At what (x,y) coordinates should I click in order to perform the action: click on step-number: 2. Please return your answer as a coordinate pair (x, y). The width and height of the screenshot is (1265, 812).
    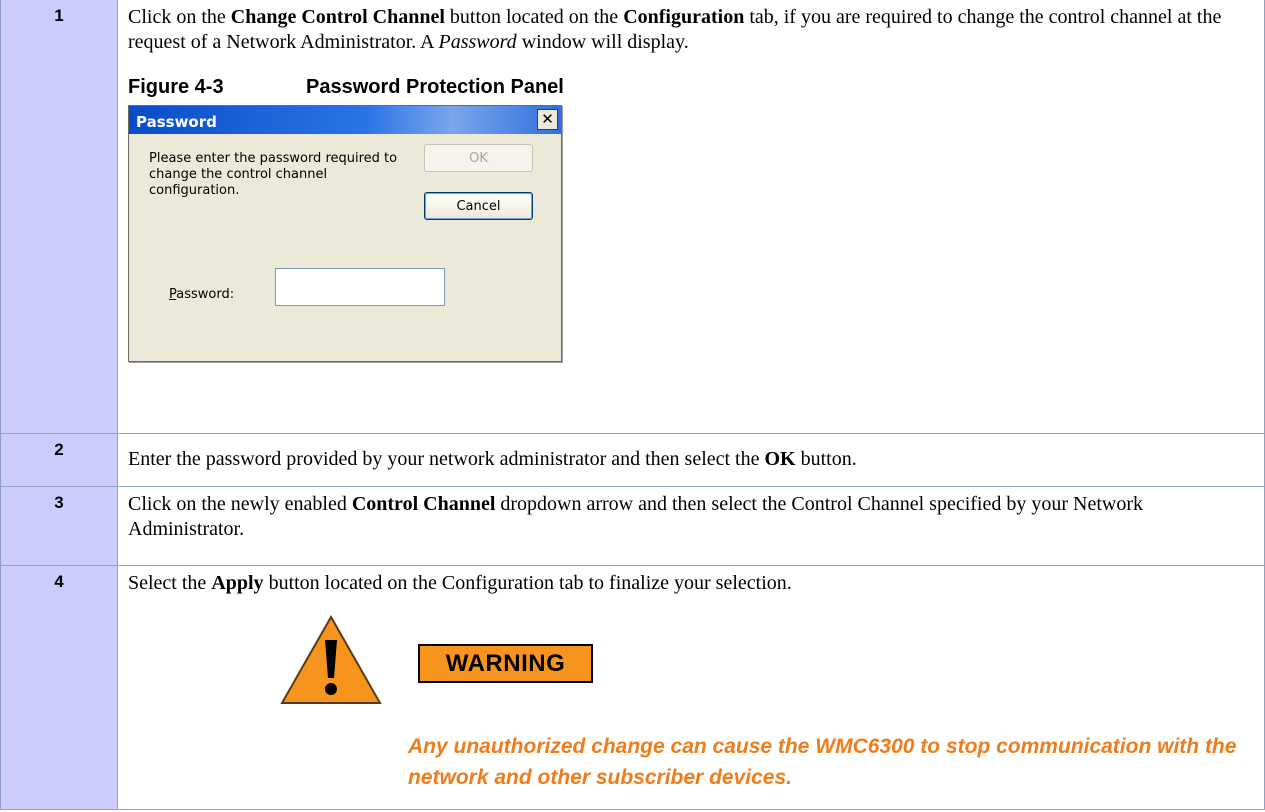
    Looking at the image, I should click on (59, 459).